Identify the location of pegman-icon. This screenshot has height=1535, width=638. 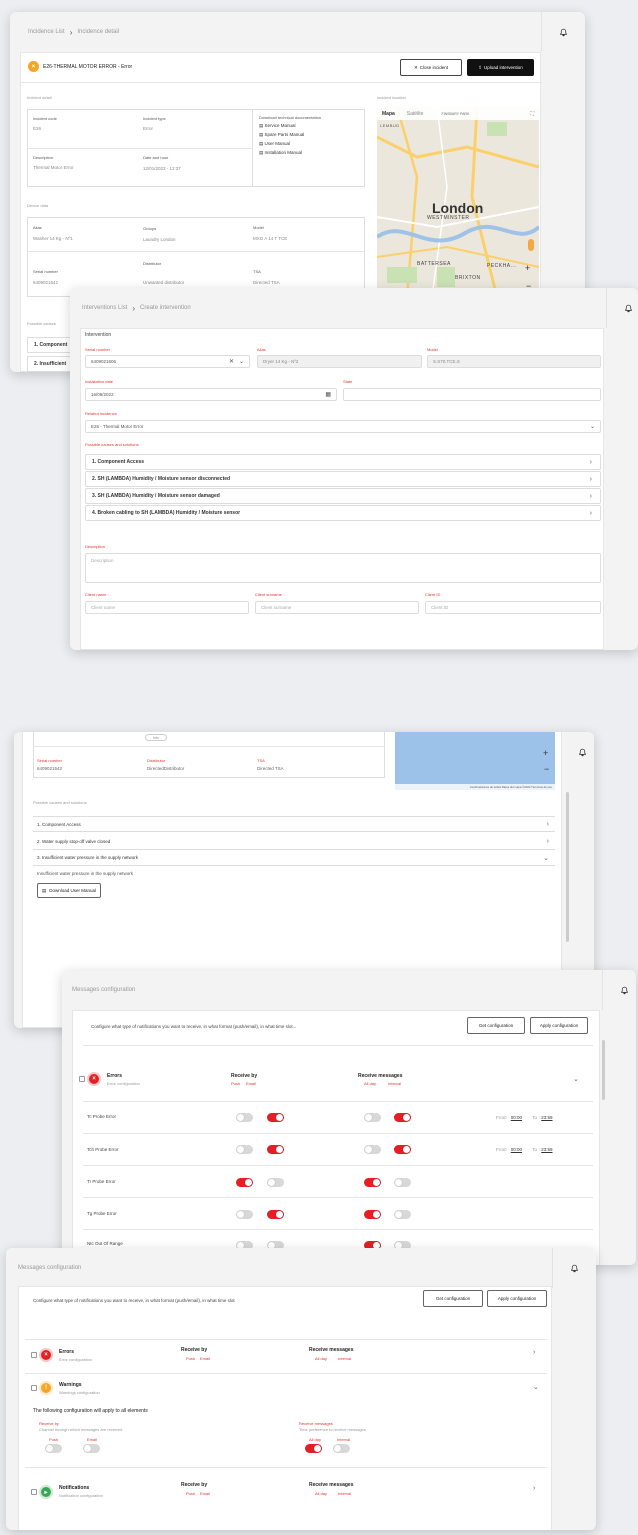
(531, 245).